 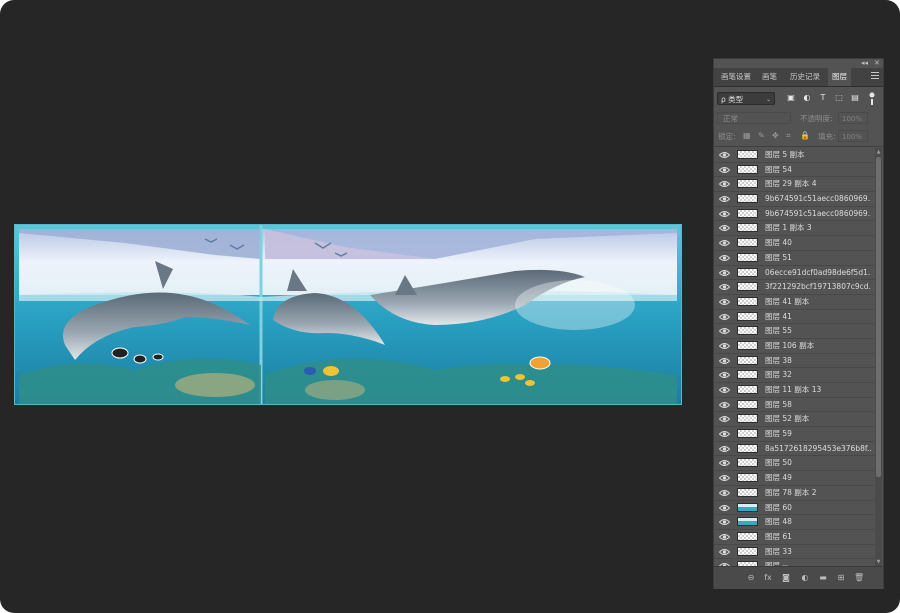 I want to click on opacity-field: 100%, so click(x=853, y=118).